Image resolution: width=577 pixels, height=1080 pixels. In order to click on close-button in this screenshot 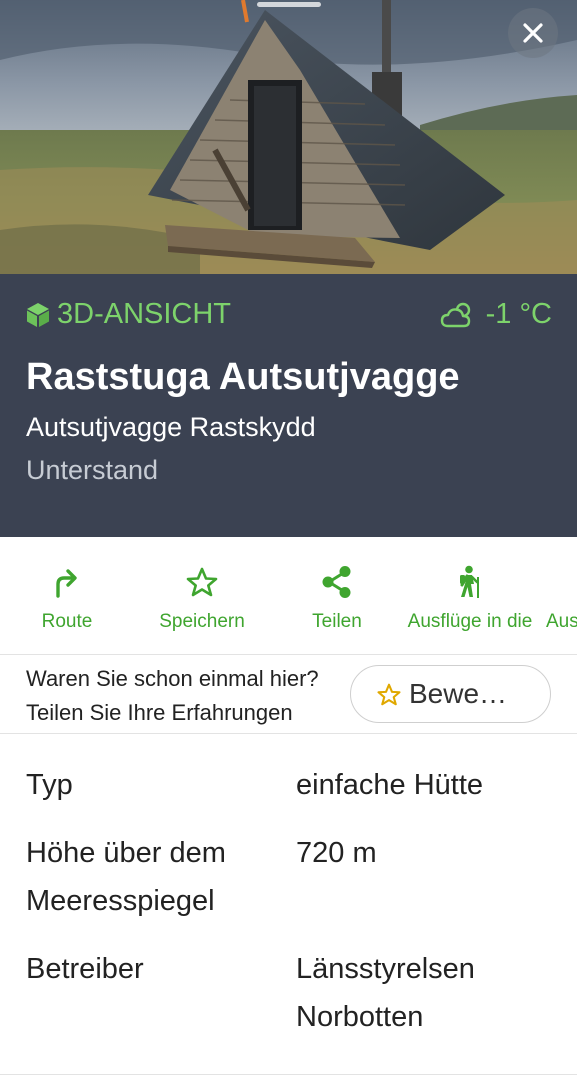, I will do `click(533, 33)`.